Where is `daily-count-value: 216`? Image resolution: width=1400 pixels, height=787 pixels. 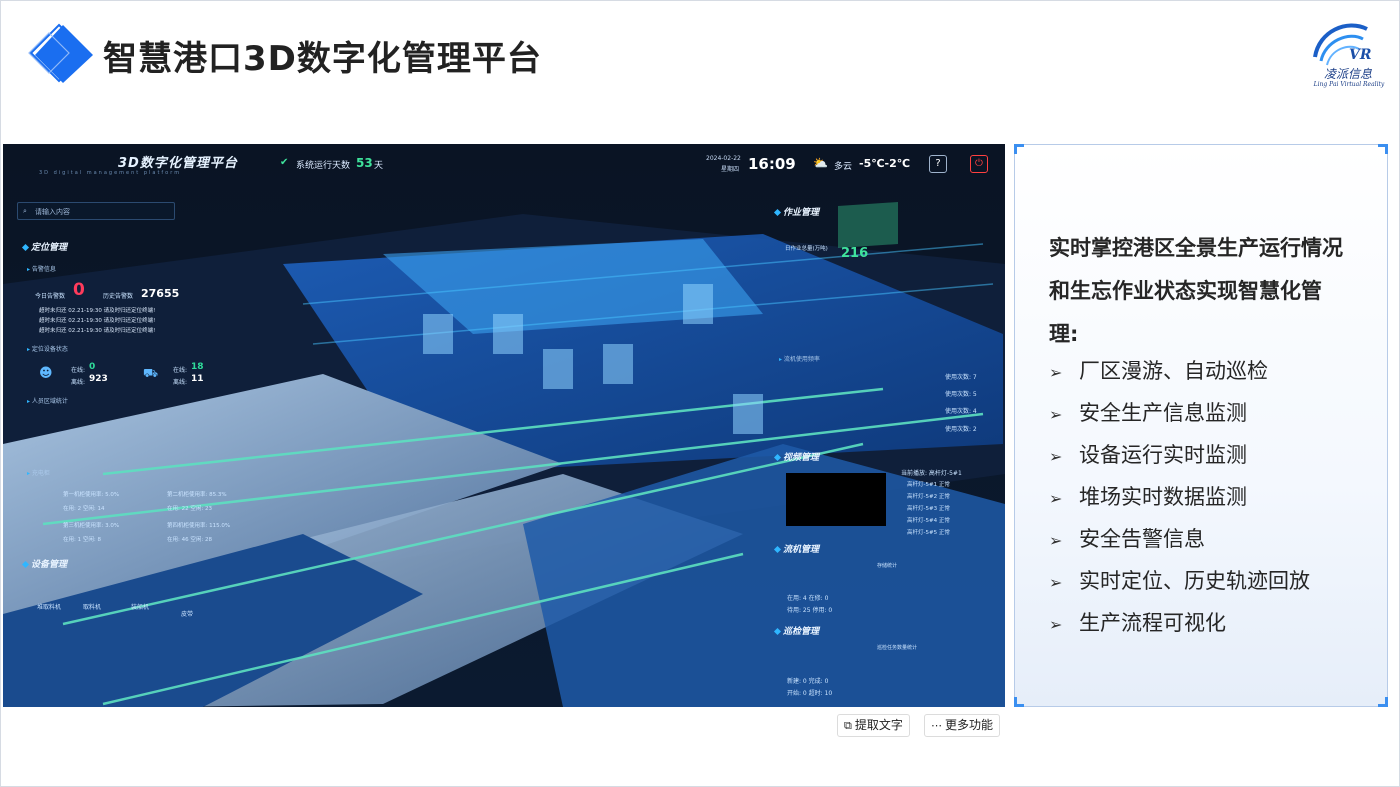 daily-count-value: 216 is located at coordinates (855, 253).